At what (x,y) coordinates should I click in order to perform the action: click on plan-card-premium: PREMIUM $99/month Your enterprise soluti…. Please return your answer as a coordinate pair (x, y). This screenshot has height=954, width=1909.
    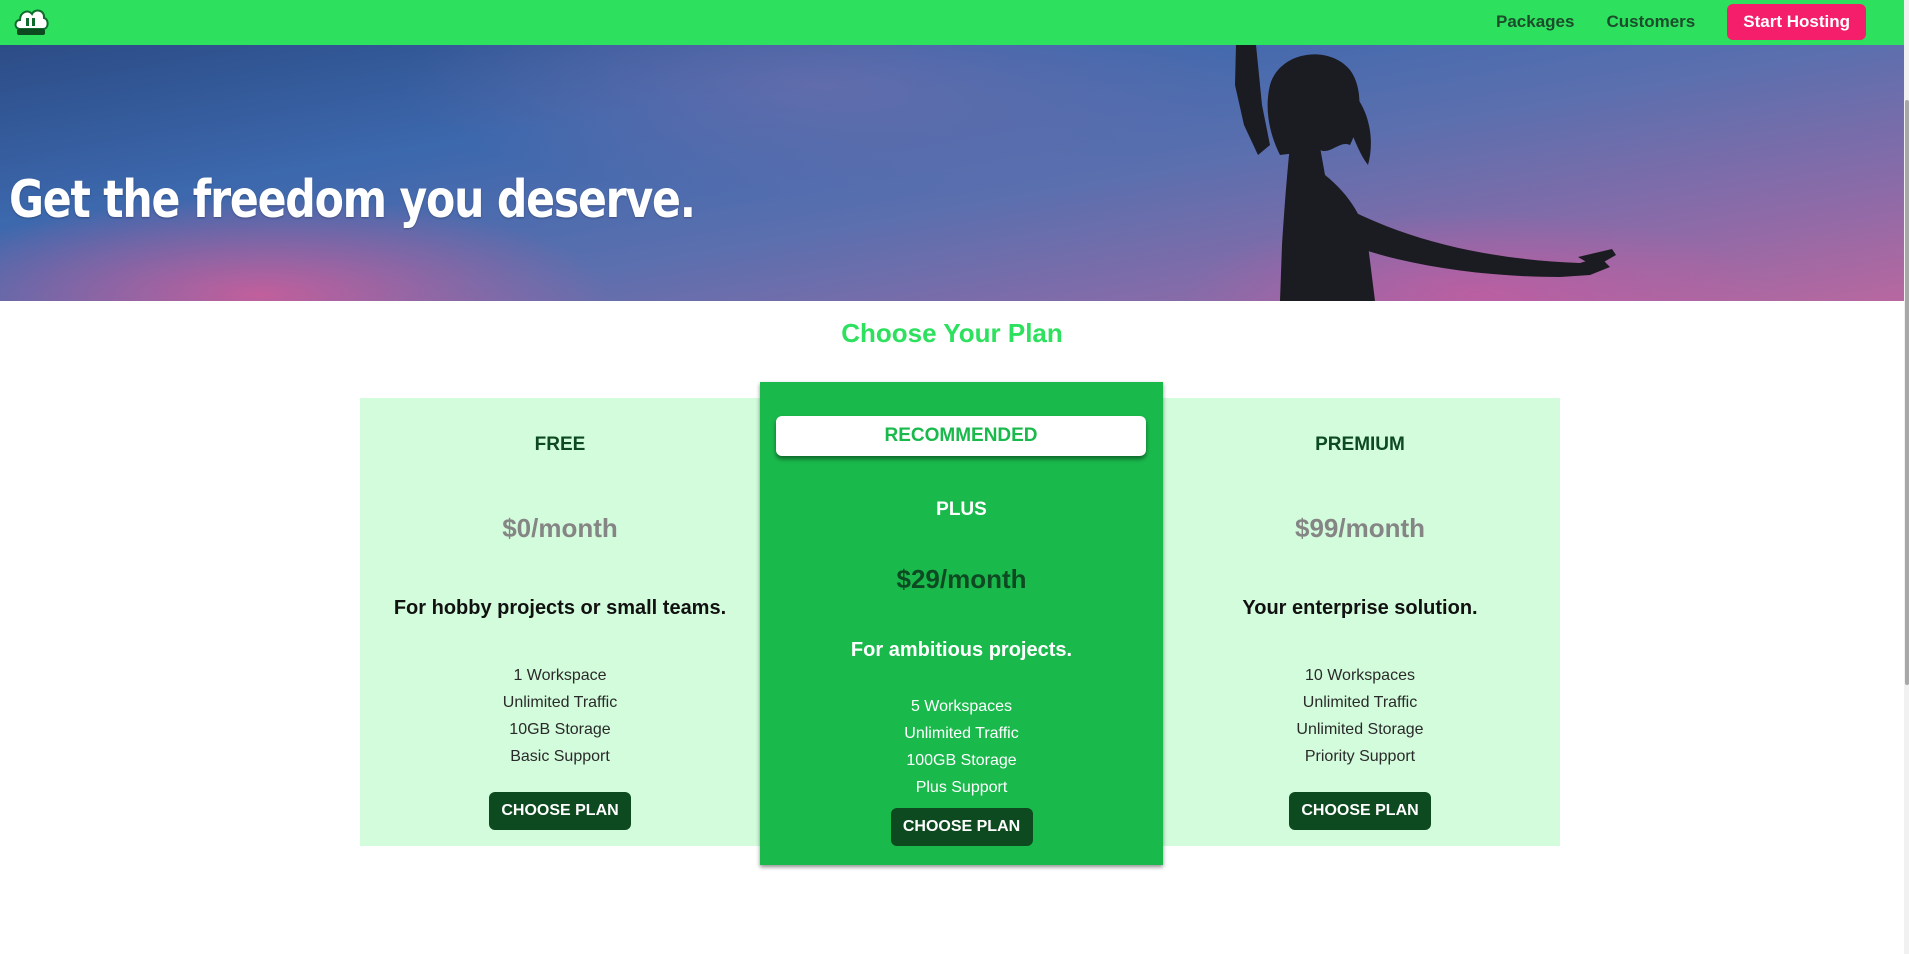
    Looking at the image, I should click on (1360, 622).